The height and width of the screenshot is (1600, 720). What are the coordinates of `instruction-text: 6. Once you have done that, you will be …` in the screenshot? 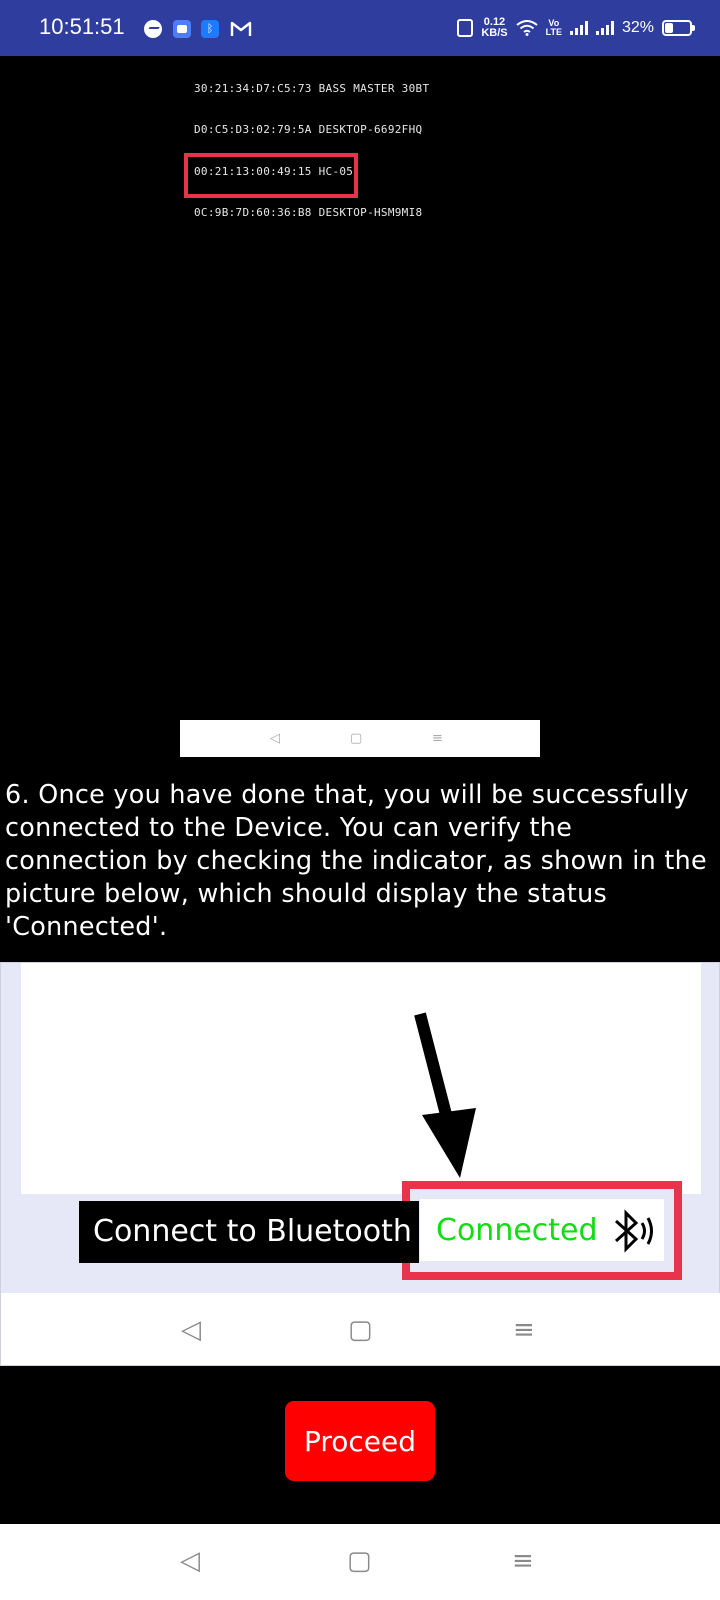 It's located at (356, 860).